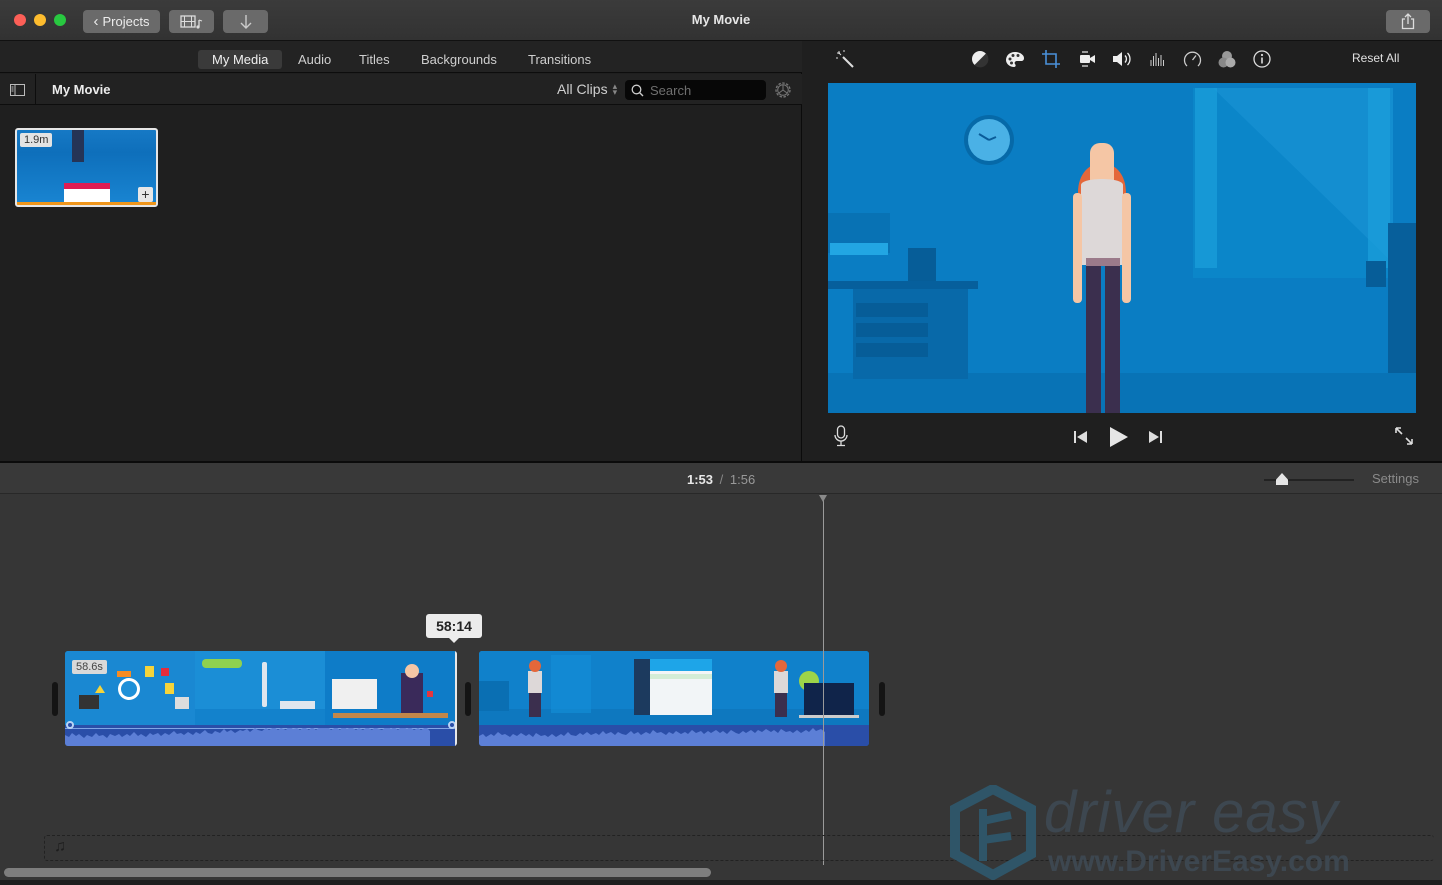 The width and height of the screenshot is (1442, 885). I want to click on clip-duration-badge: 1.9m, so click(36, 140).